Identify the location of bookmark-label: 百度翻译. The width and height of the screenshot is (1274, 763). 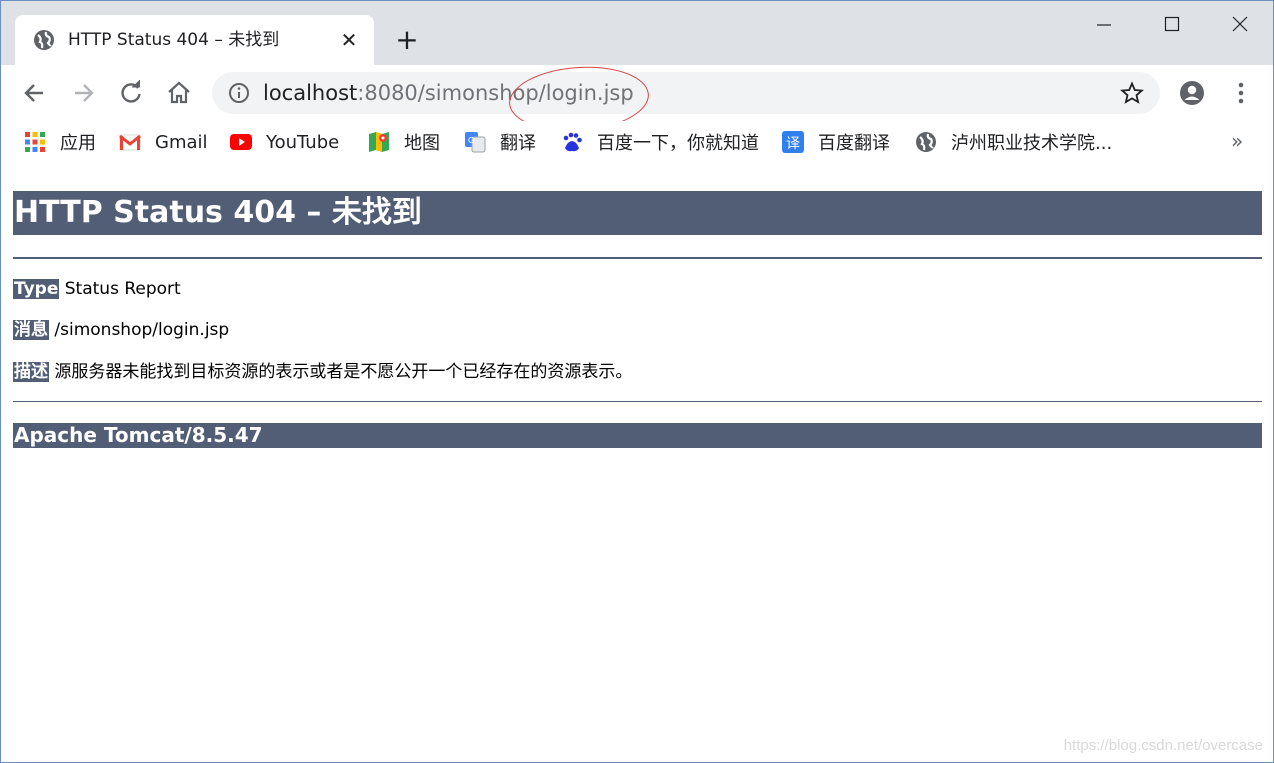
(854, 143).